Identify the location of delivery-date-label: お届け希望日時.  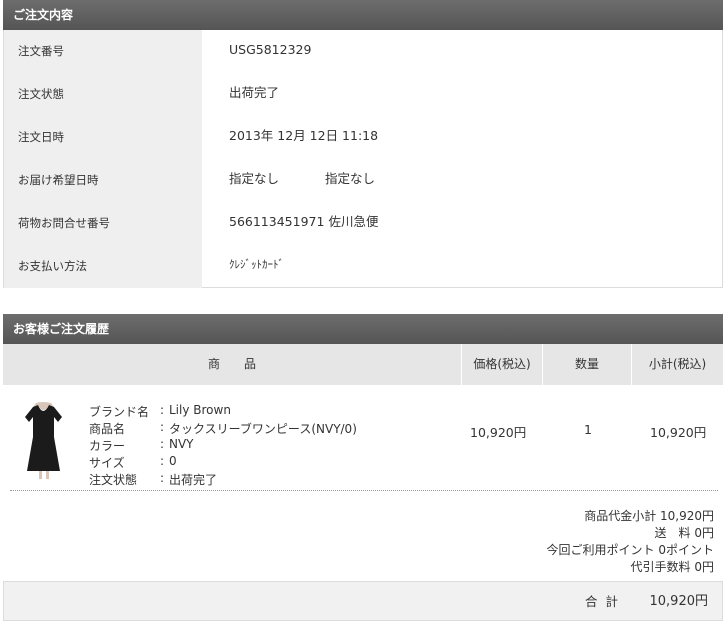
(103, 180).